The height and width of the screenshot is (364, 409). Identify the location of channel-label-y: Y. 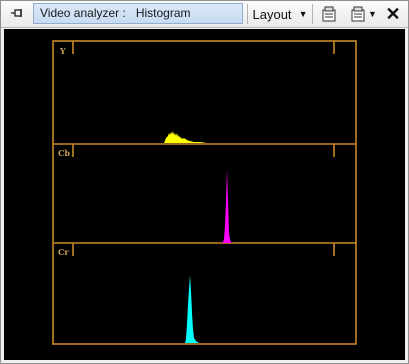
(62, 51).